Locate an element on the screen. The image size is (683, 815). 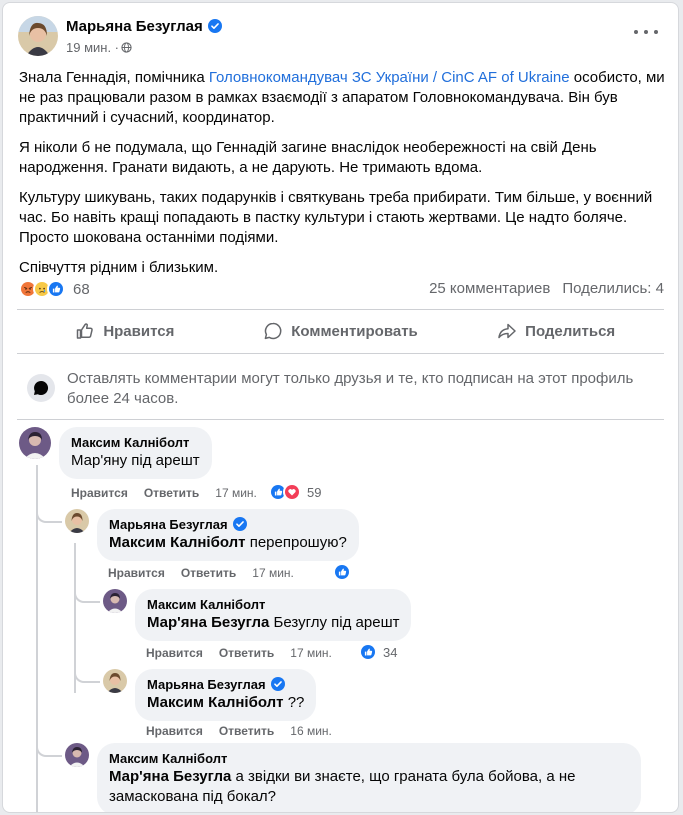
post-actions: Нравится Комментировать Поделиться is located at coordinates (340, 331).